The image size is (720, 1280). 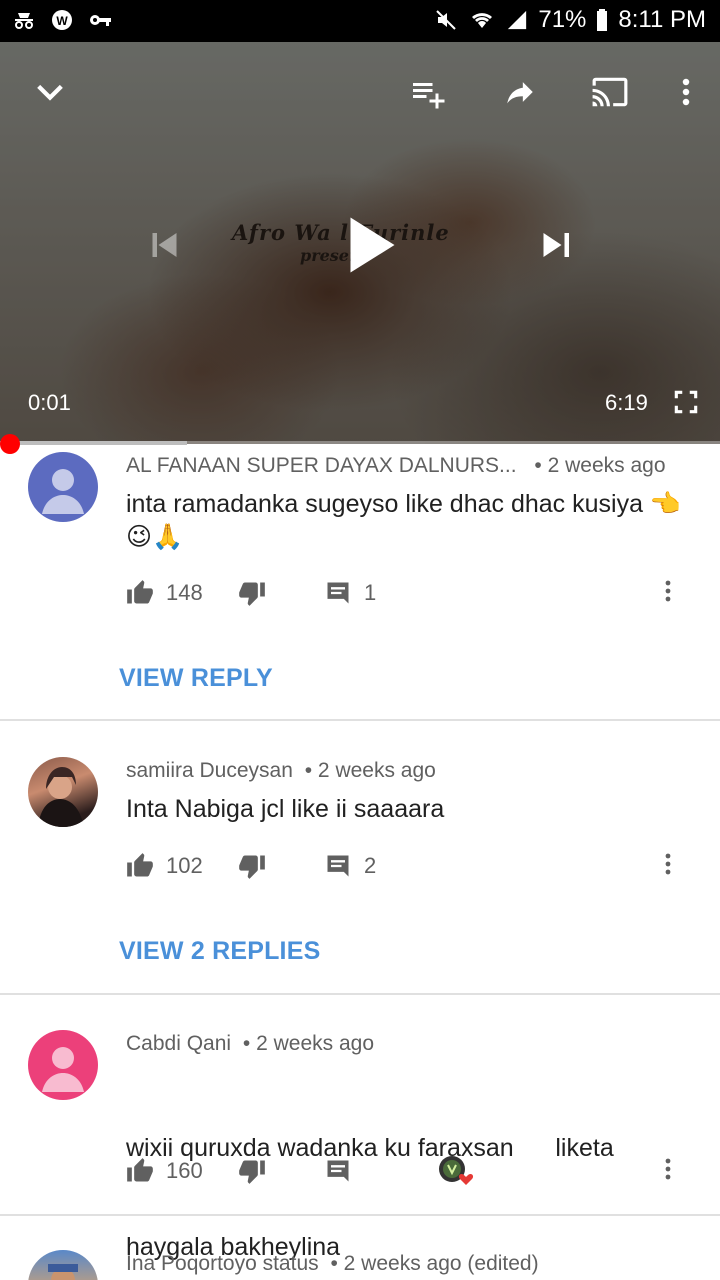 I want to click on reply-count: 1, so click(x=370, y=592).